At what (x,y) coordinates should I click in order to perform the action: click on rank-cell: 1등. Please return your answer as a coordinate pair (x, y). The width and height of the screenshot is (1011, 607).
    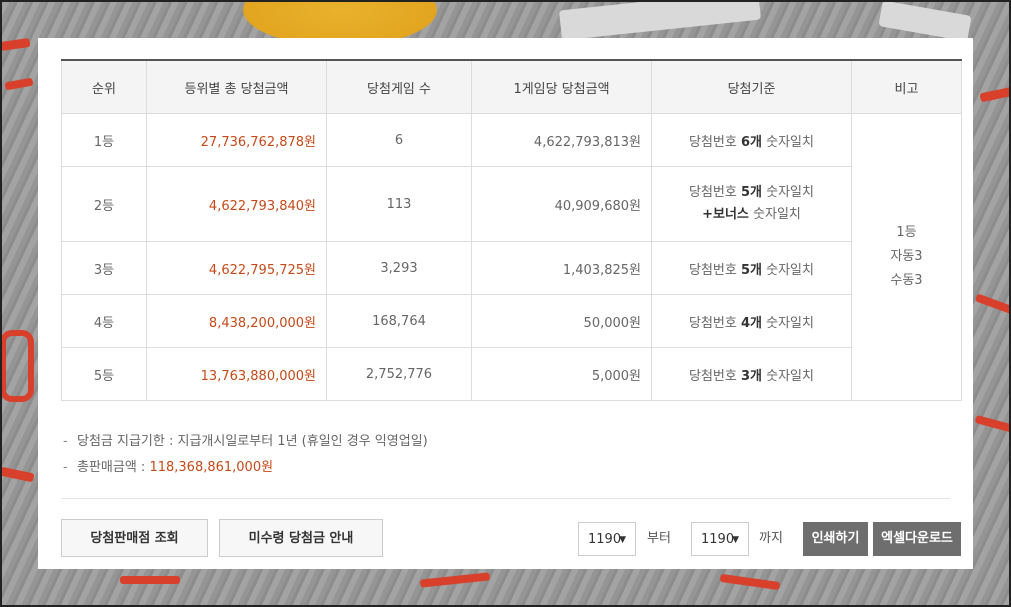
    Looking at the image, I should click on (104, 140).